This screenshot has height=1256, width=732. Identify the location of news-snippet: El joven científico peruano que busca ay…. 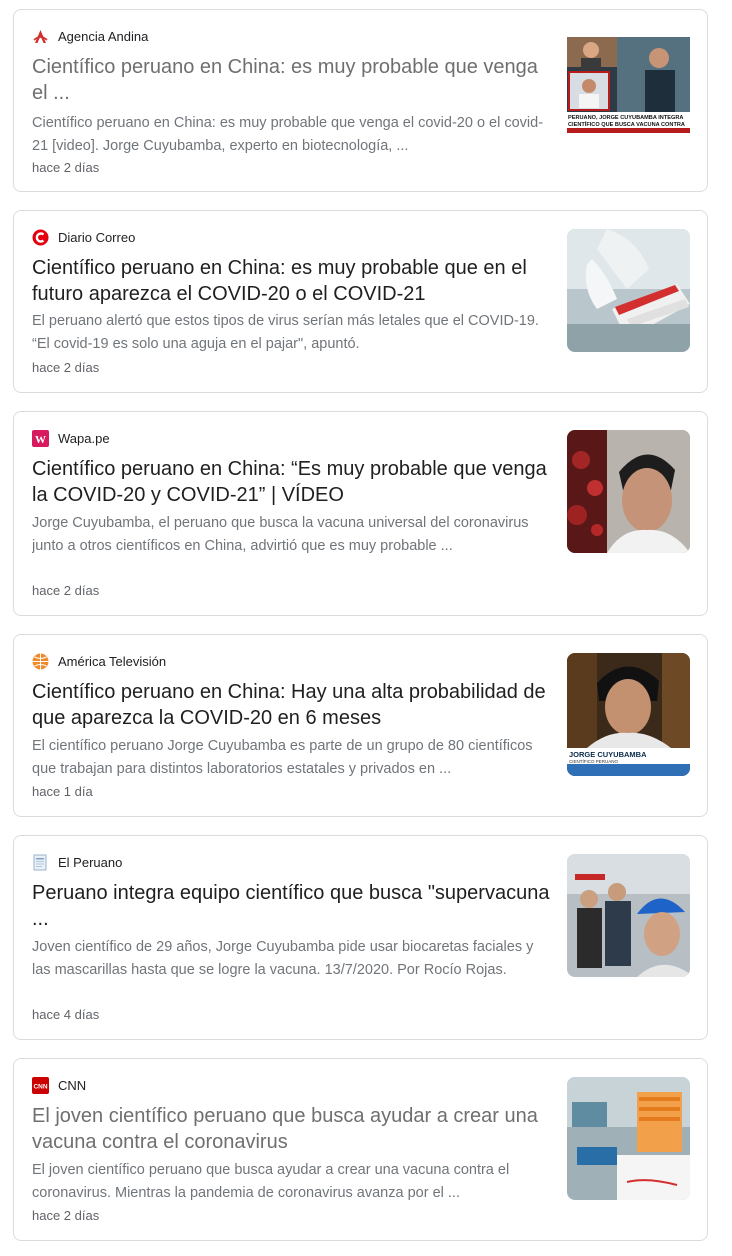
(271, 1181).